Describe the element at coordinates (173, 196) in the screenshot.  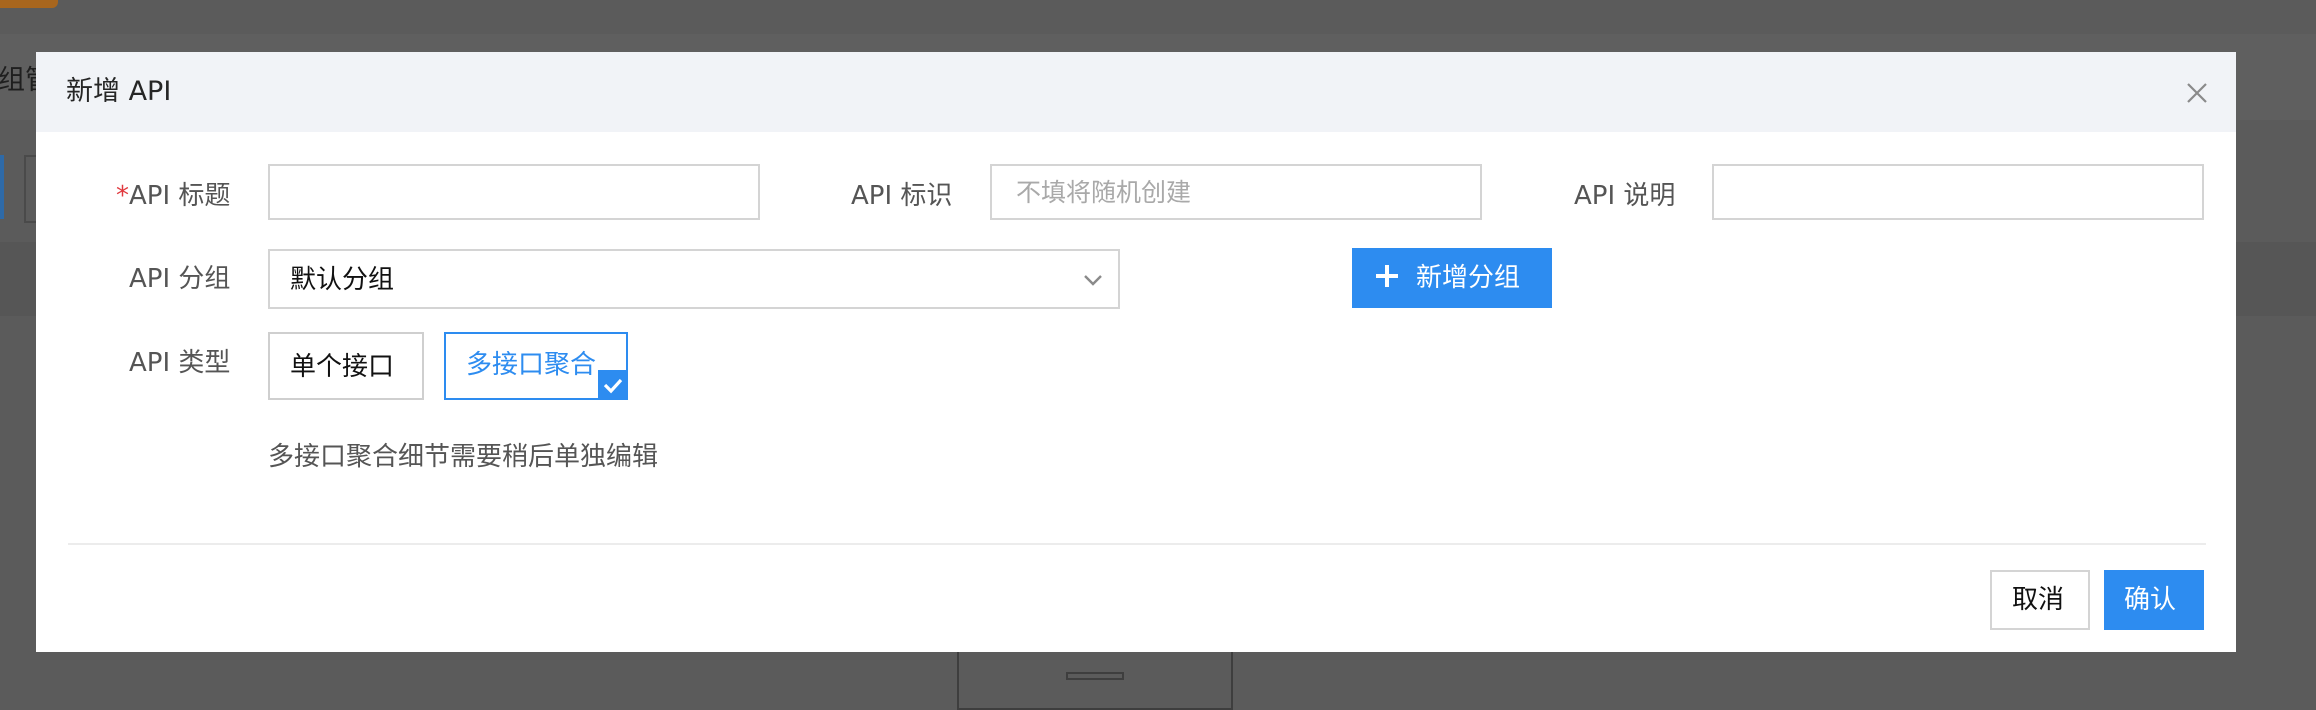
I see `api-title-label: *API 标题` at that location.